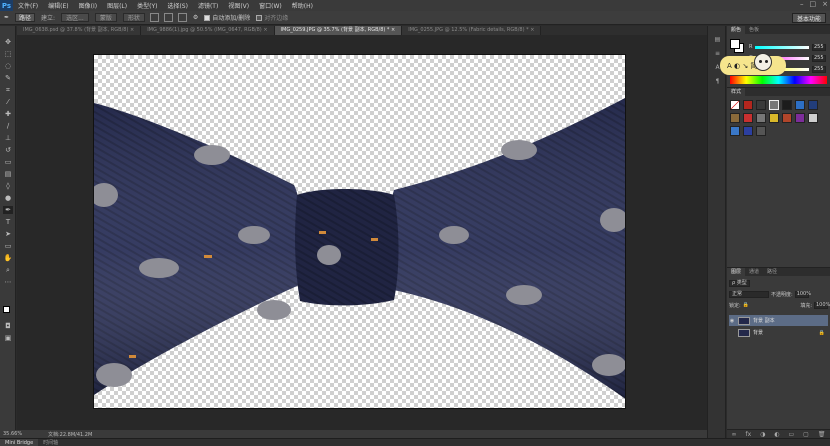  I want to click on blur-tool-icon: ◊, so click(8, 186).